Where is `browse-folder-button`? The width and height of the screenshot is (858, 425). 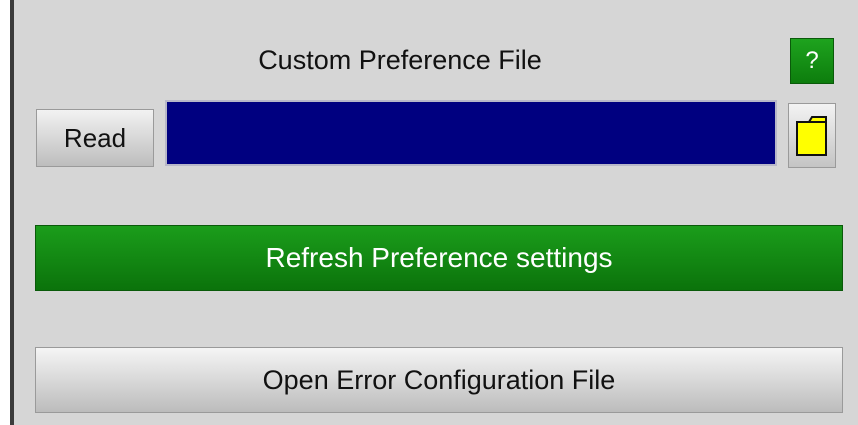
browse-folder-button is located at coordinates (812, 135).